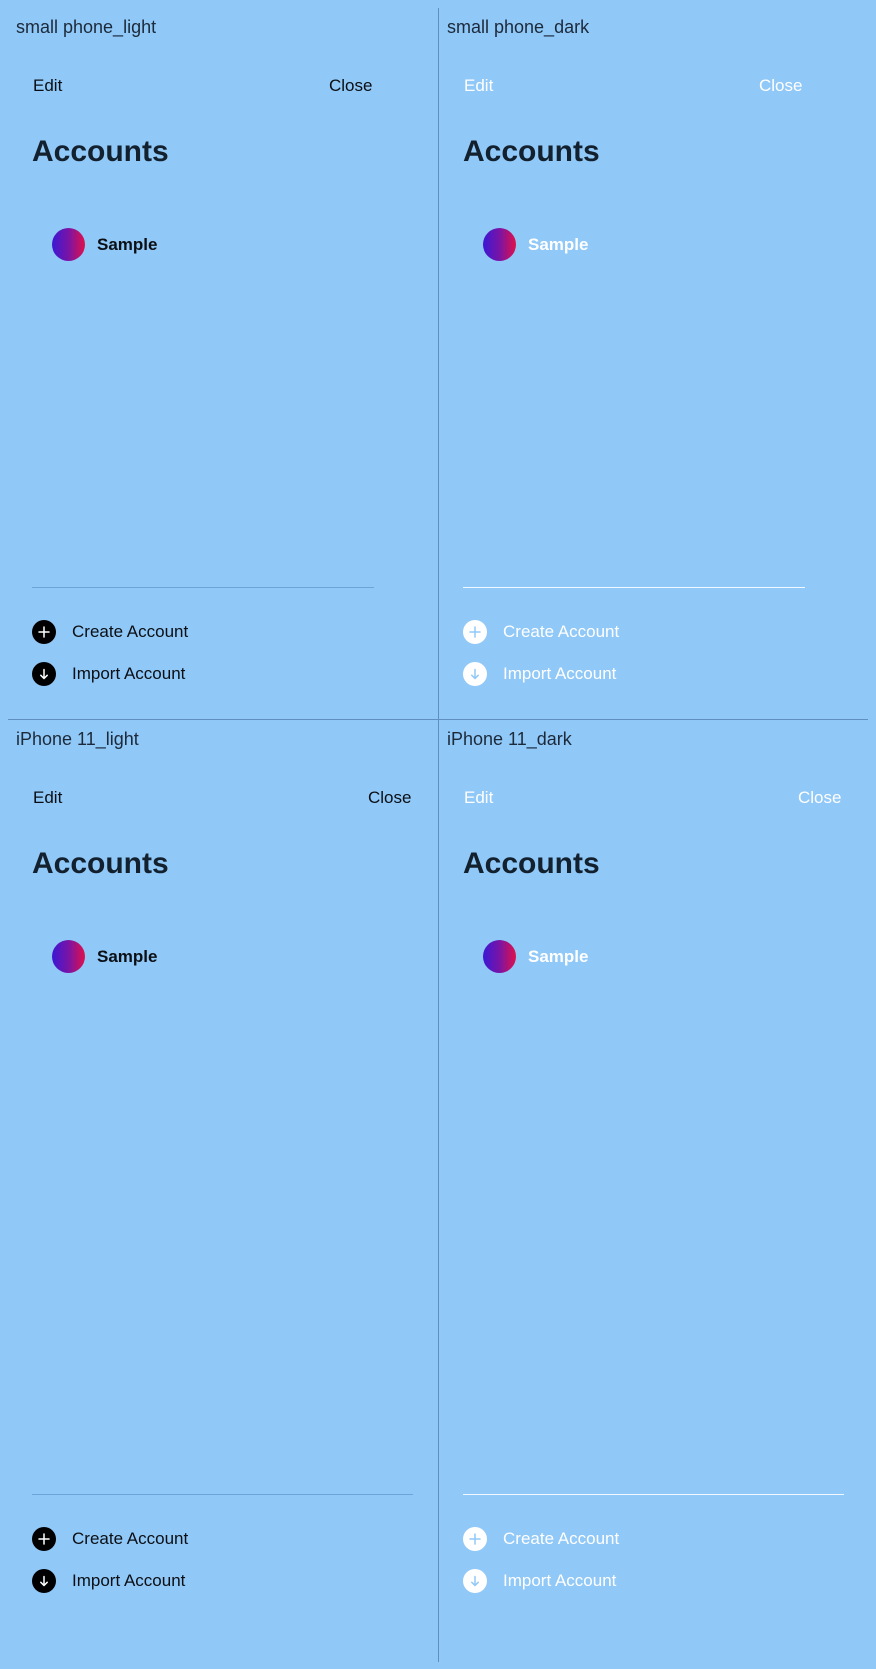 This screenshot has height=1669, width=876. I want to click on frame-label: iPhone 11_dark, so click(509, 739).